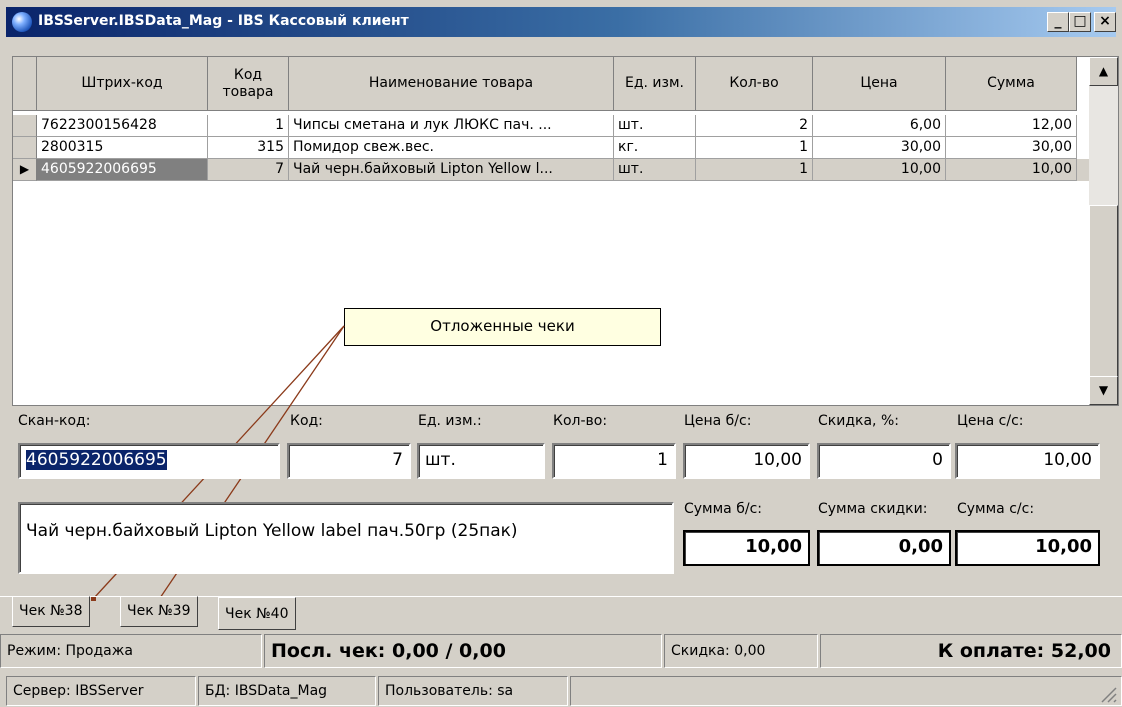 The image size is (1122, 707). What do you see at coordinates (287, 691) in the screenshot?
I see `status-database: БД: IBSData_Mag` at bounding box center [287, 691].